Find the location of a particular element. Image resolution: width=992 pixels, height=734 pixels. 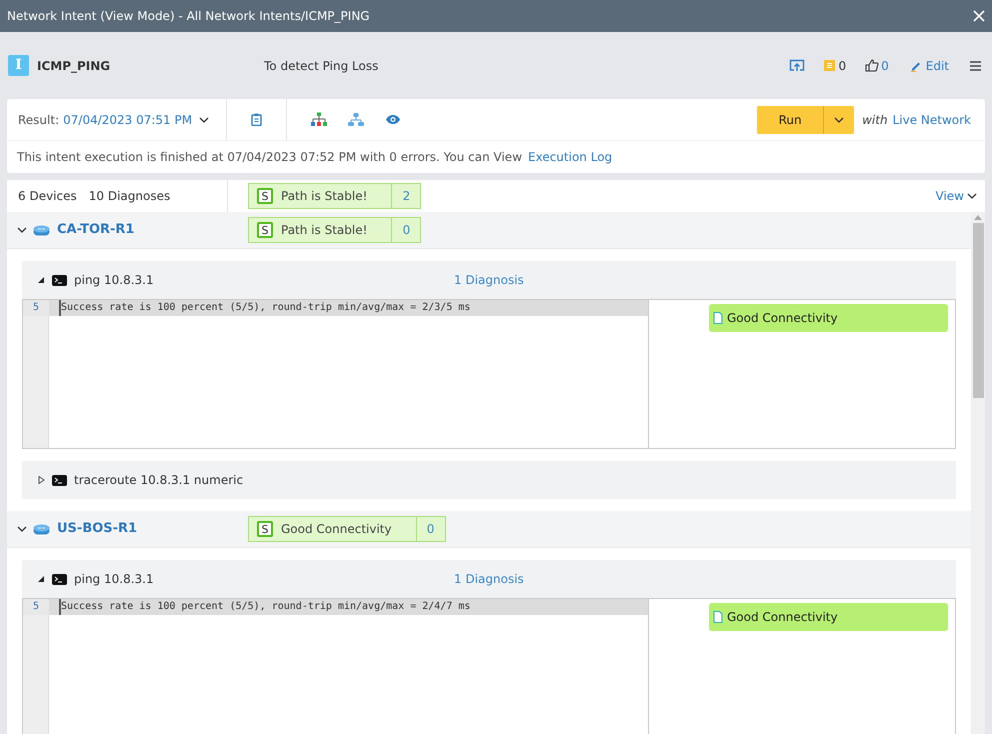

close-icon is located at coordinates (979, 16).